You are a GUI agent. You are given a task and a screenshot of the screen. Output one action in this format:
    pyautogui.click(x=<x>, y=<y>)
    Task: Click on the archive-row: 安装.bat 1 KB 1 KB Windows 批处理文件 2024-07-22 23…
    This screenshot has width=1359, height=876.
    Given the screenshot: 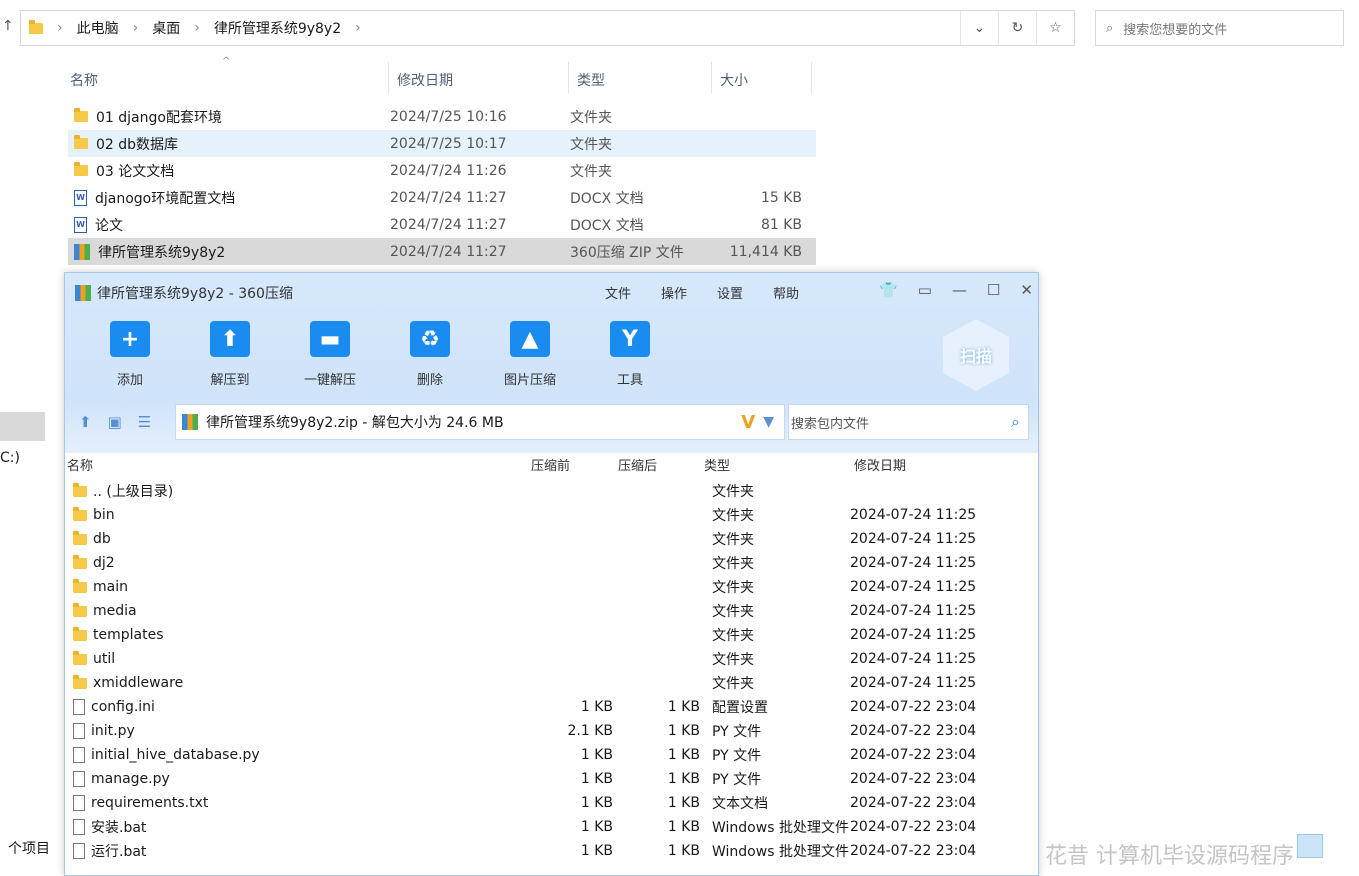 What is the action you would take?
    pyautogui.click(x=551, y=827)
    